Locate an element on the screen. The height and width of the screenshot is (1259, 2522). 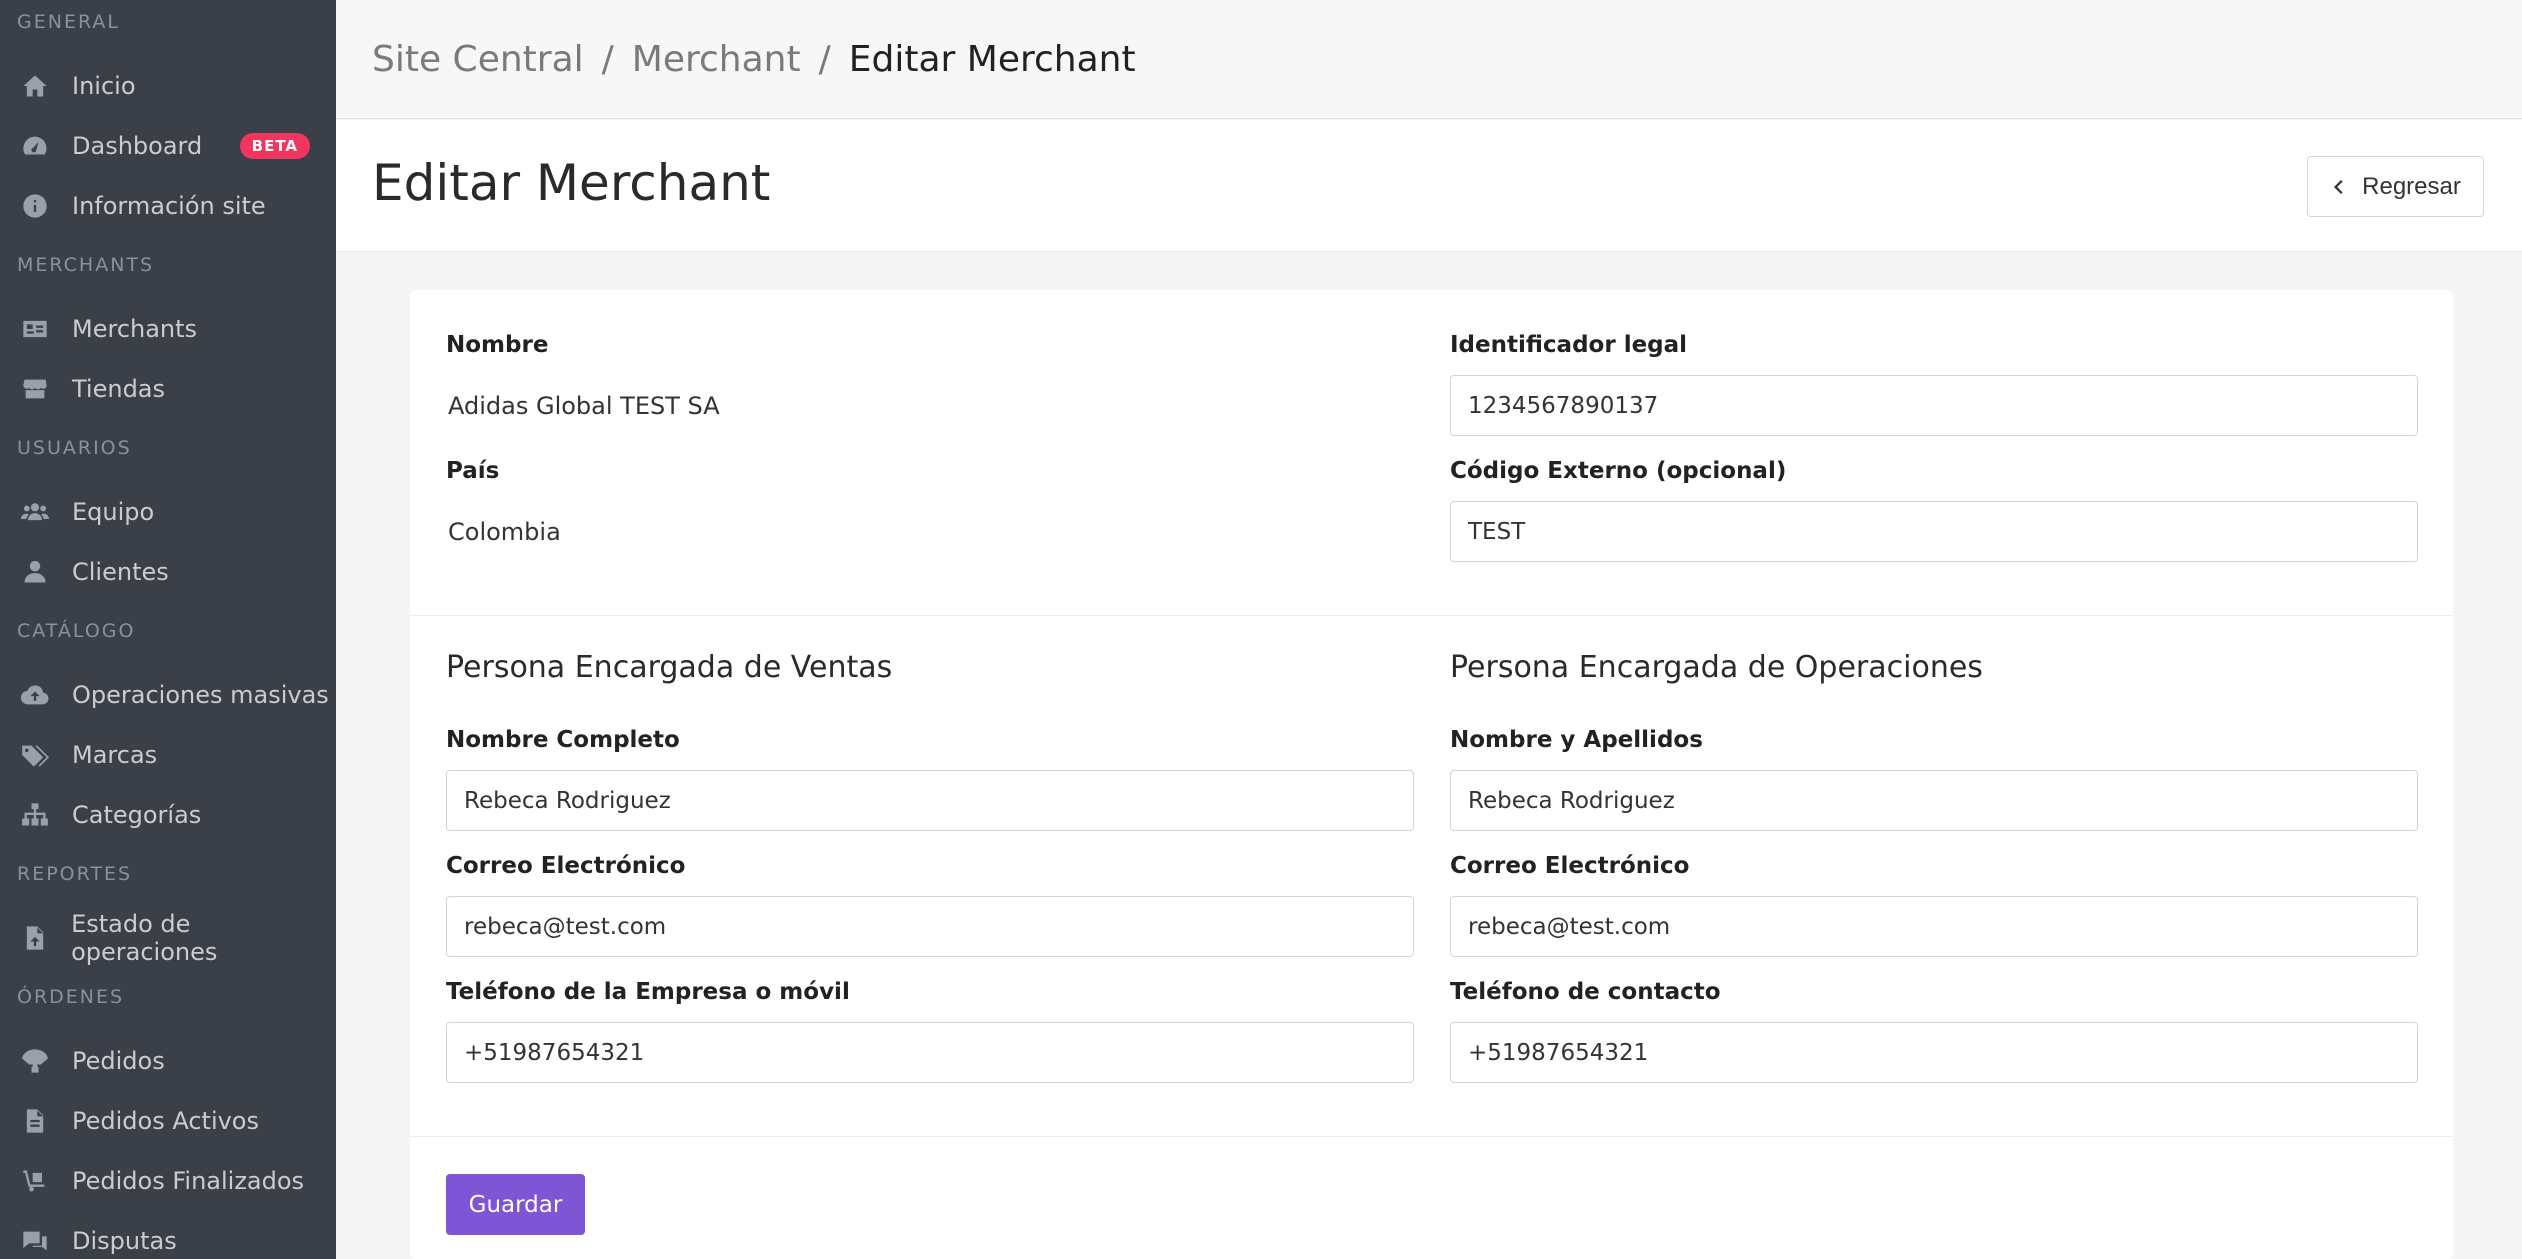
sidebar-item-label: Inicio is located at coordinates (104, 86).